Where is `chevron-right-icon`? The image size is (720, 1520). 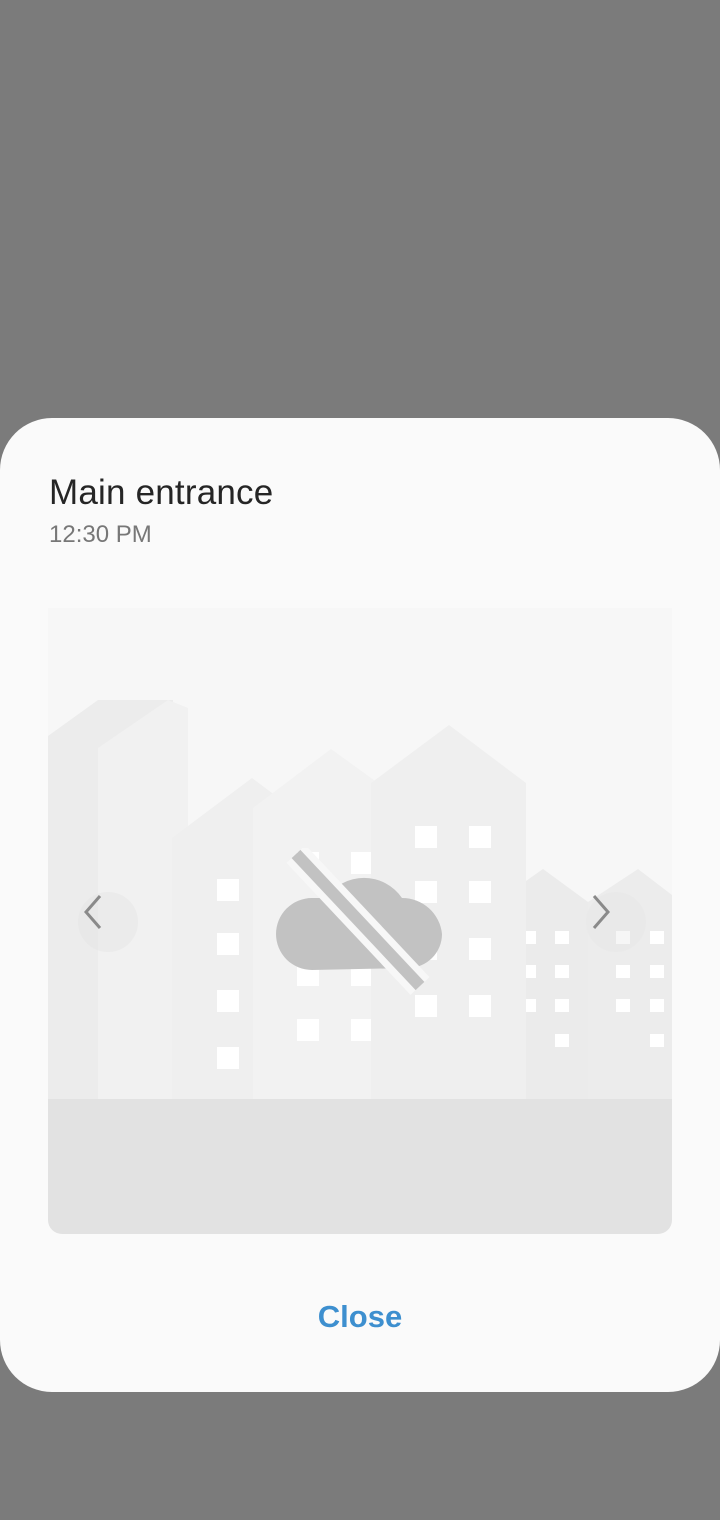
chevron-right-icon is located at coordinates (601, 912).